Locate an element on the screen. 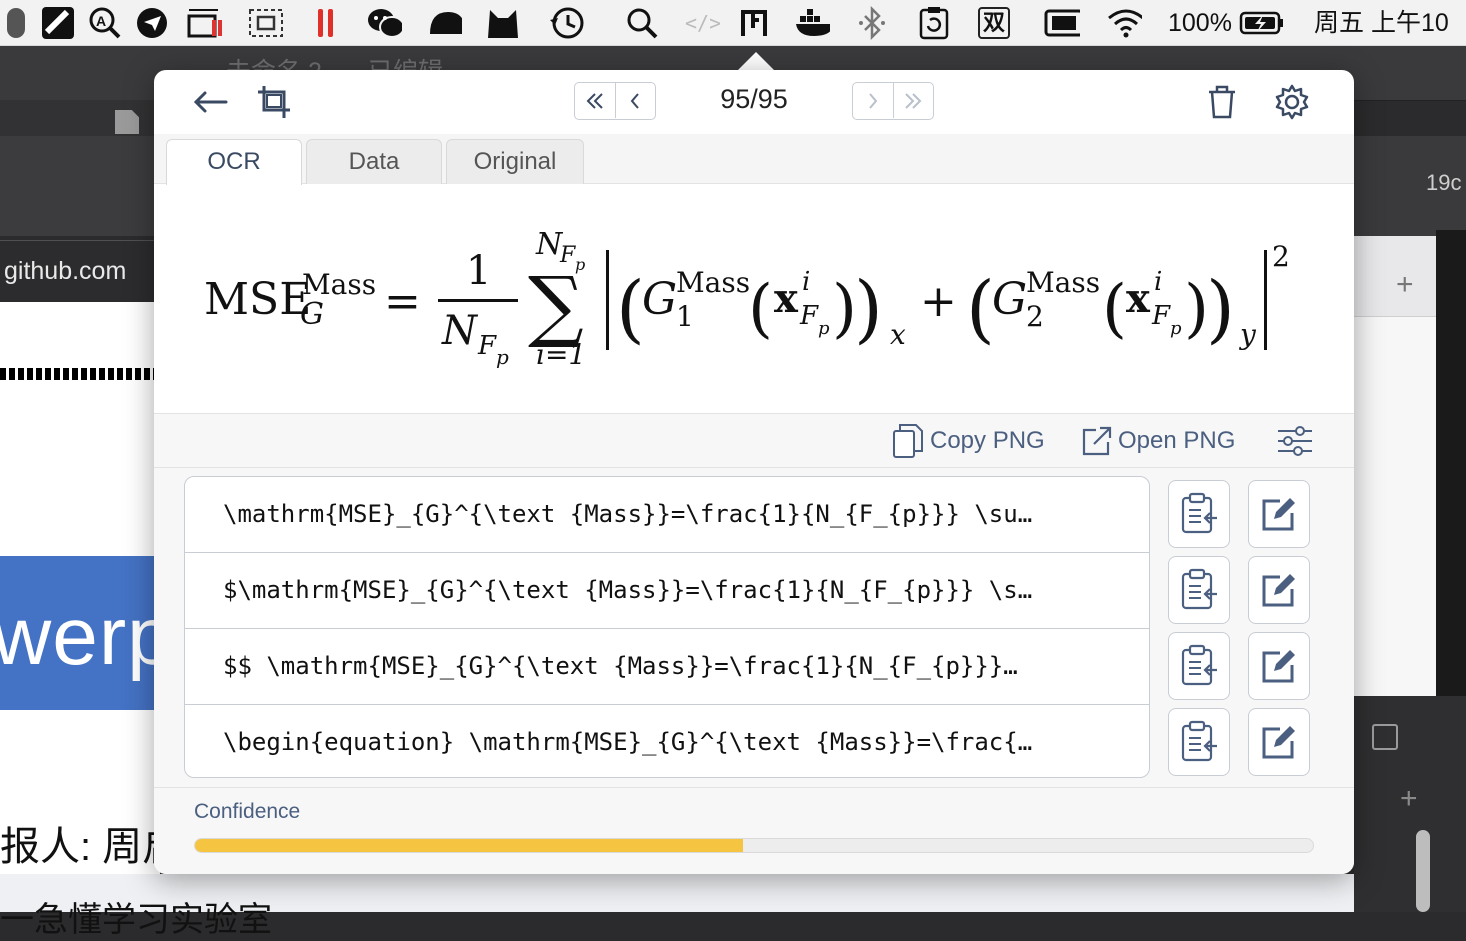 The height and width of the screenshot is (941, 1466). formula-plus: + is located at coordinates (938, 301).